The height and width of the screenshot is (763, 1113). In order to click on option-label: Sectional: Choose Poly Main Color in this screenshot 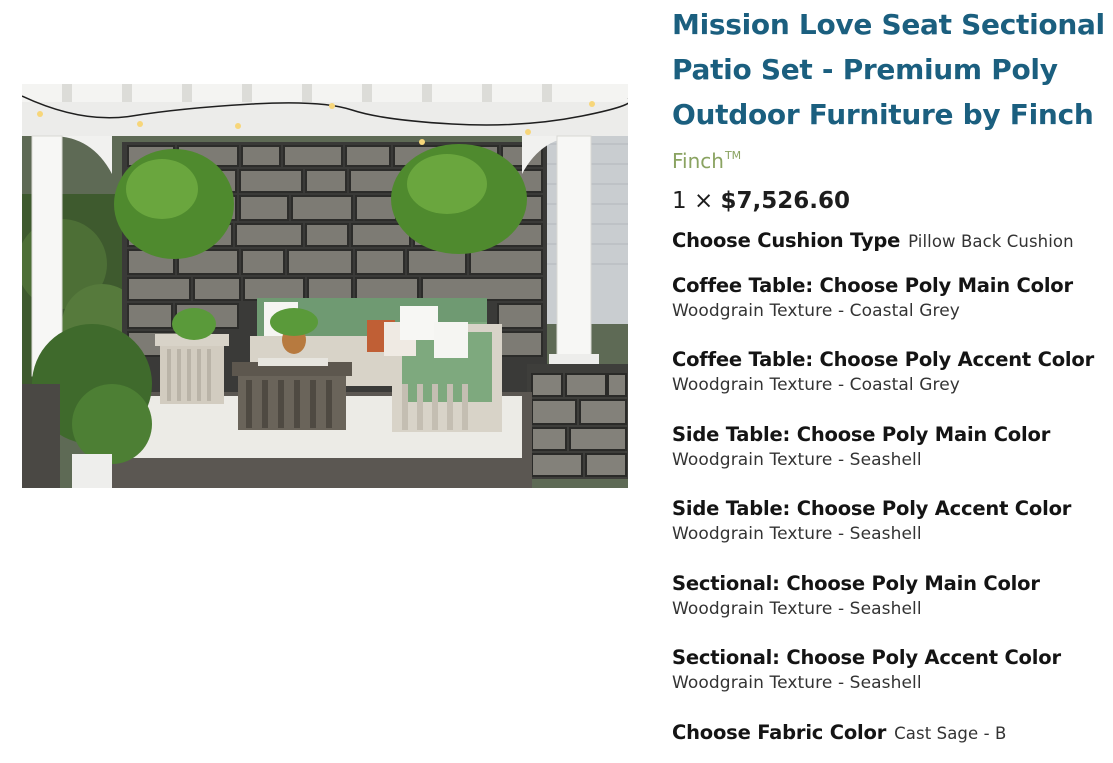, I will do `click(856, 583)`.